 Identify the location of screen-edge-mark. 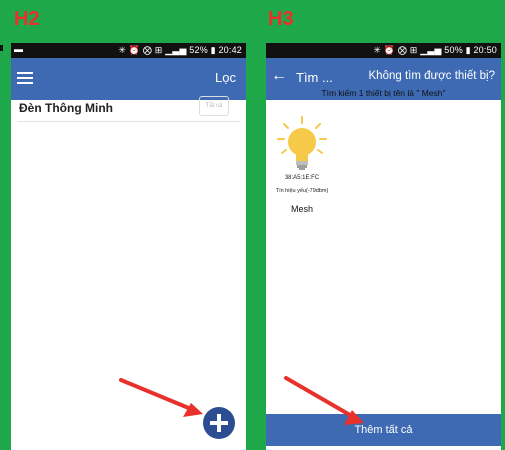
(1, 48).